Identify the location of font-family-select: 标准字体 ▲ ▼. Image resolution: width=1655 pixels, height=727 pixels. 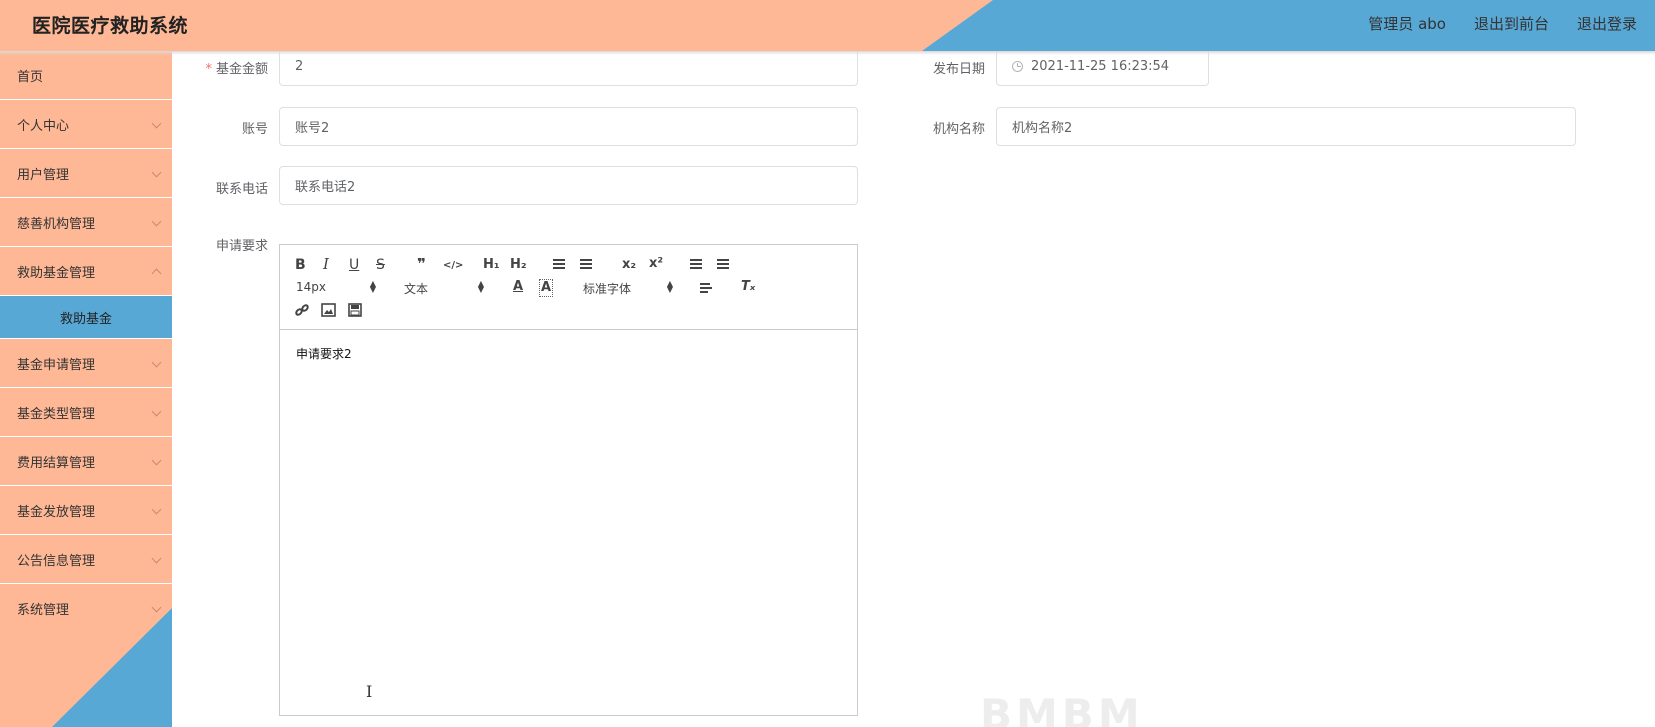
(628, 288).